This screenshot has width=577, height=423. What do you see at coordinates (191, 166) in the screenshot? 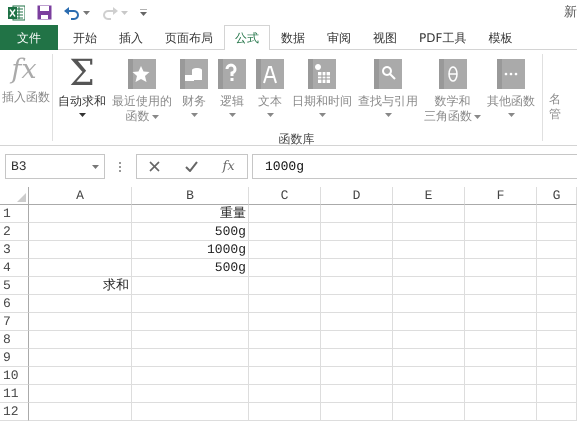
I see `check-icon` at bounding box center [191, 166].